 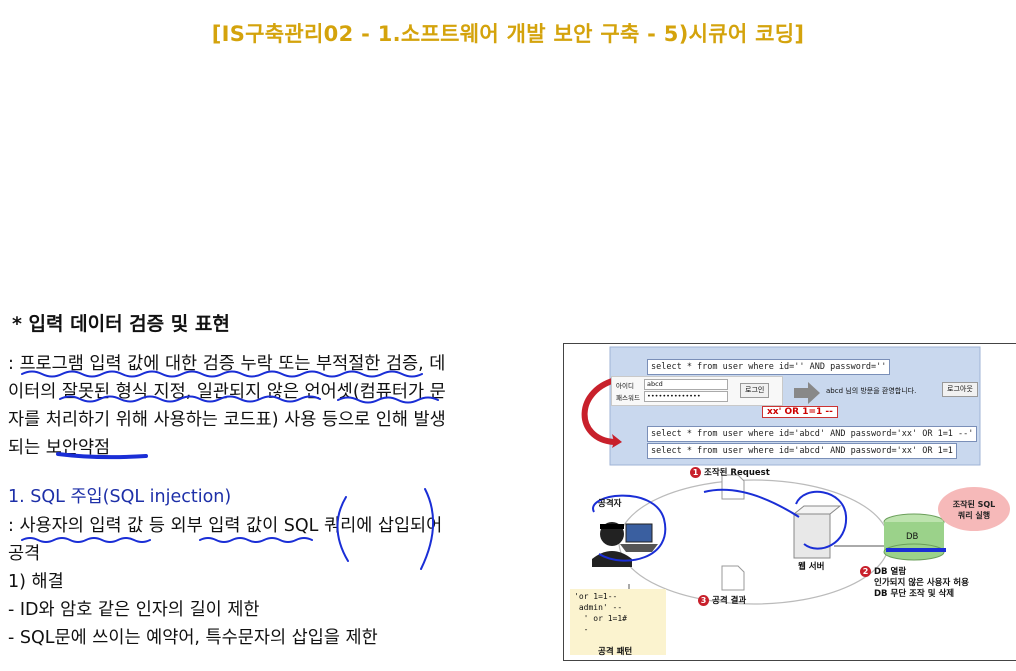 What do you see at coordinates (134, 610) in the screenshot?
I see `body-line: - ID와 암호 같은 인자의 길이 제한` at bounding box center [134, 610].